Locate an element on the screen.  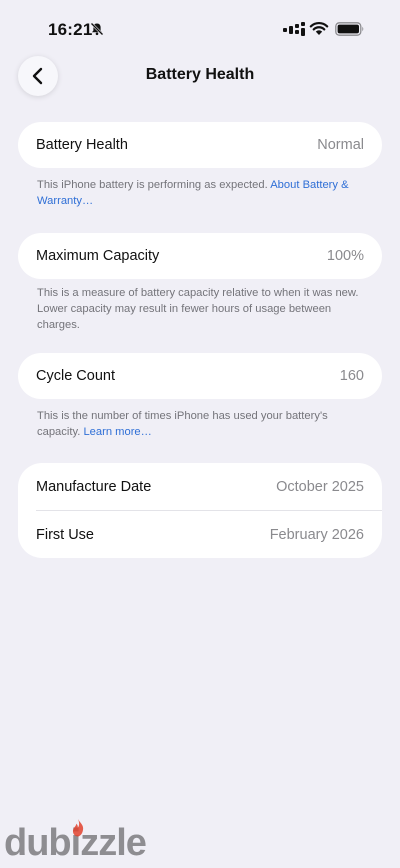
bell-slash-icon is located at coordinates (97, 29).